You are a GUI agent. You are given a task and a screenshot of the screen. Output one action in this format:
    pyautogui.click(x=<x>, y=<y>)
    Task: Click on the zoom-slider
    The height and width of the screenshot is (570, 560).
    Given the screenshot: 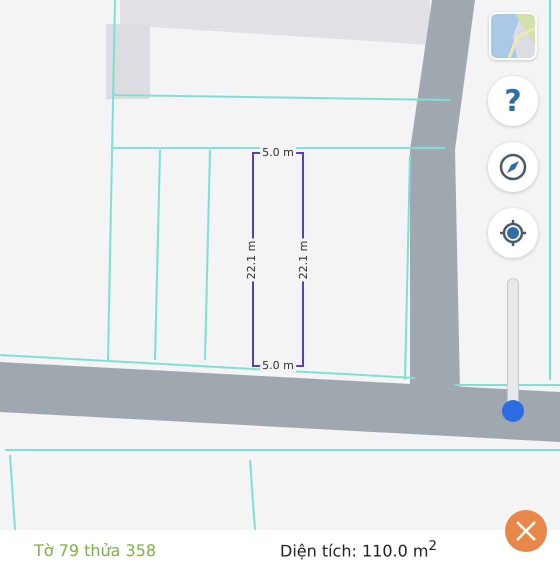 What is the action you would take?
    pyautogui.click(x=513, y=350)
    